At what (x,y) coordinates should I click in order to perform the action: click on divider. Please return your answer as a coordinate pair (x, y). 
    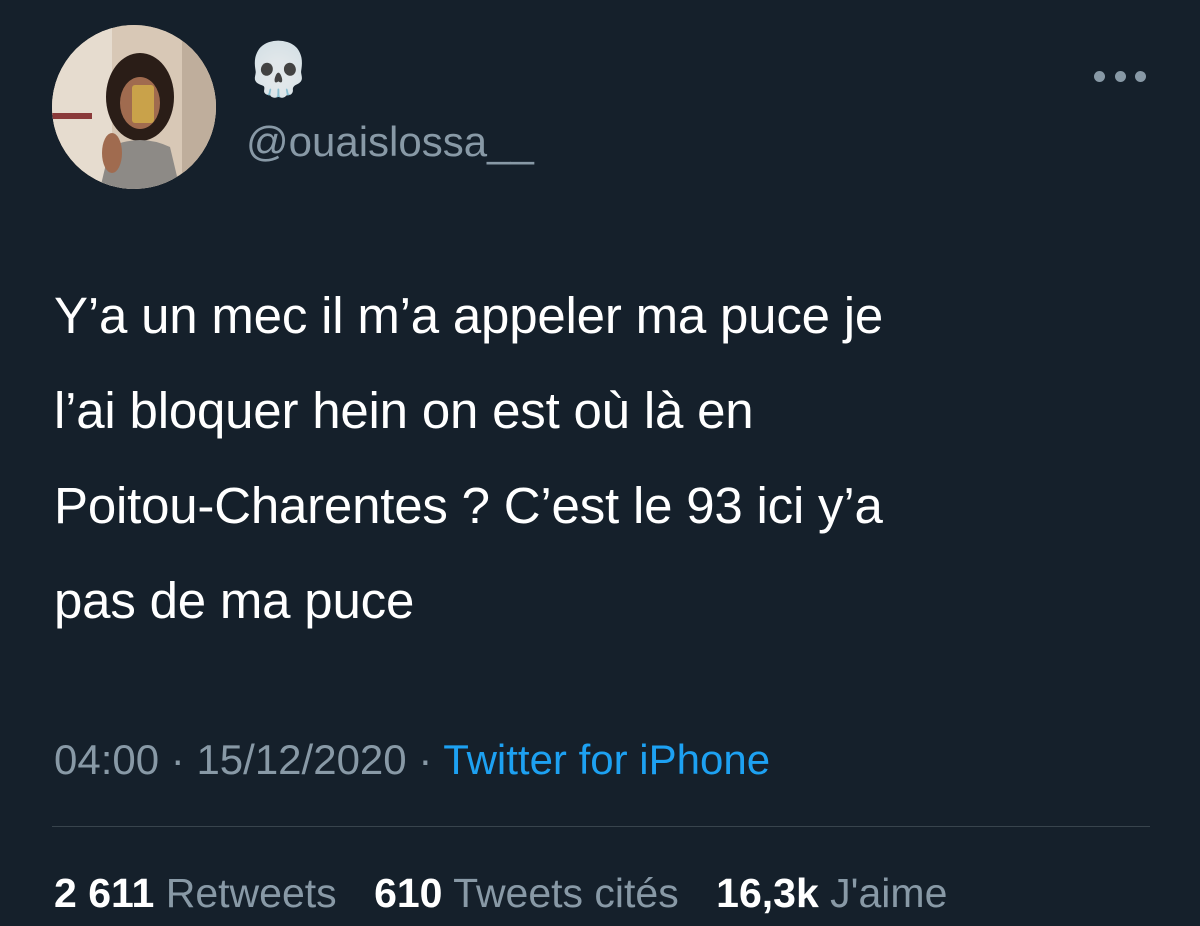
    Looking at the image, I should click on (601, 826).